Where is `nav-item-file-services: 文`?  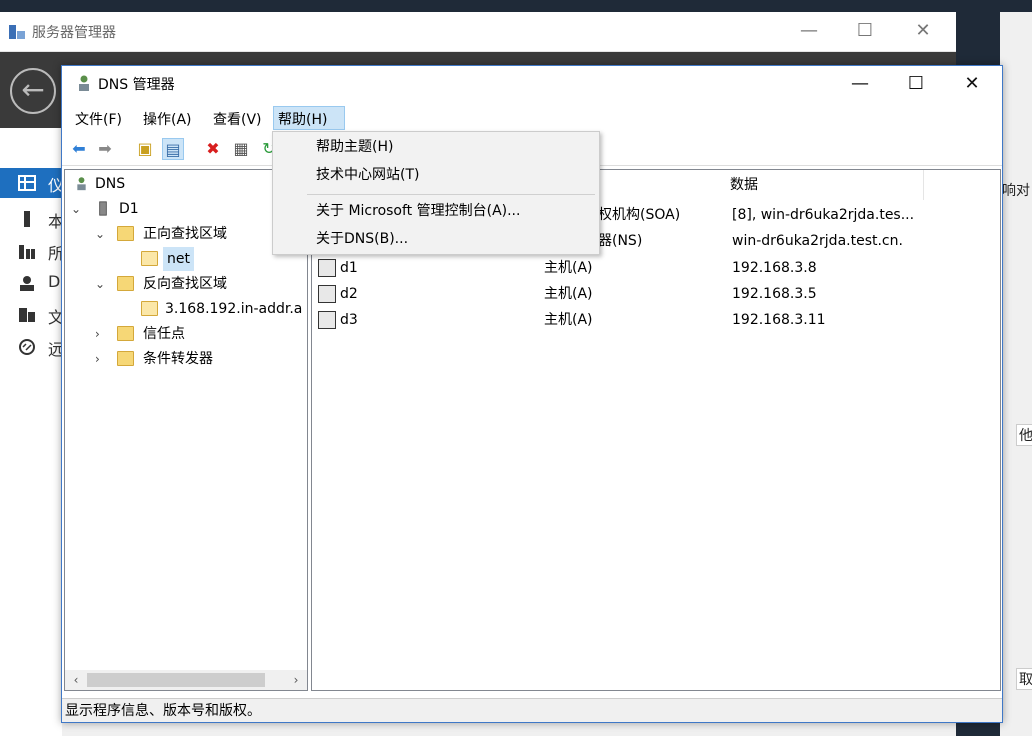 nav-item-file-services: 文 is located at coordinates (32, 315).